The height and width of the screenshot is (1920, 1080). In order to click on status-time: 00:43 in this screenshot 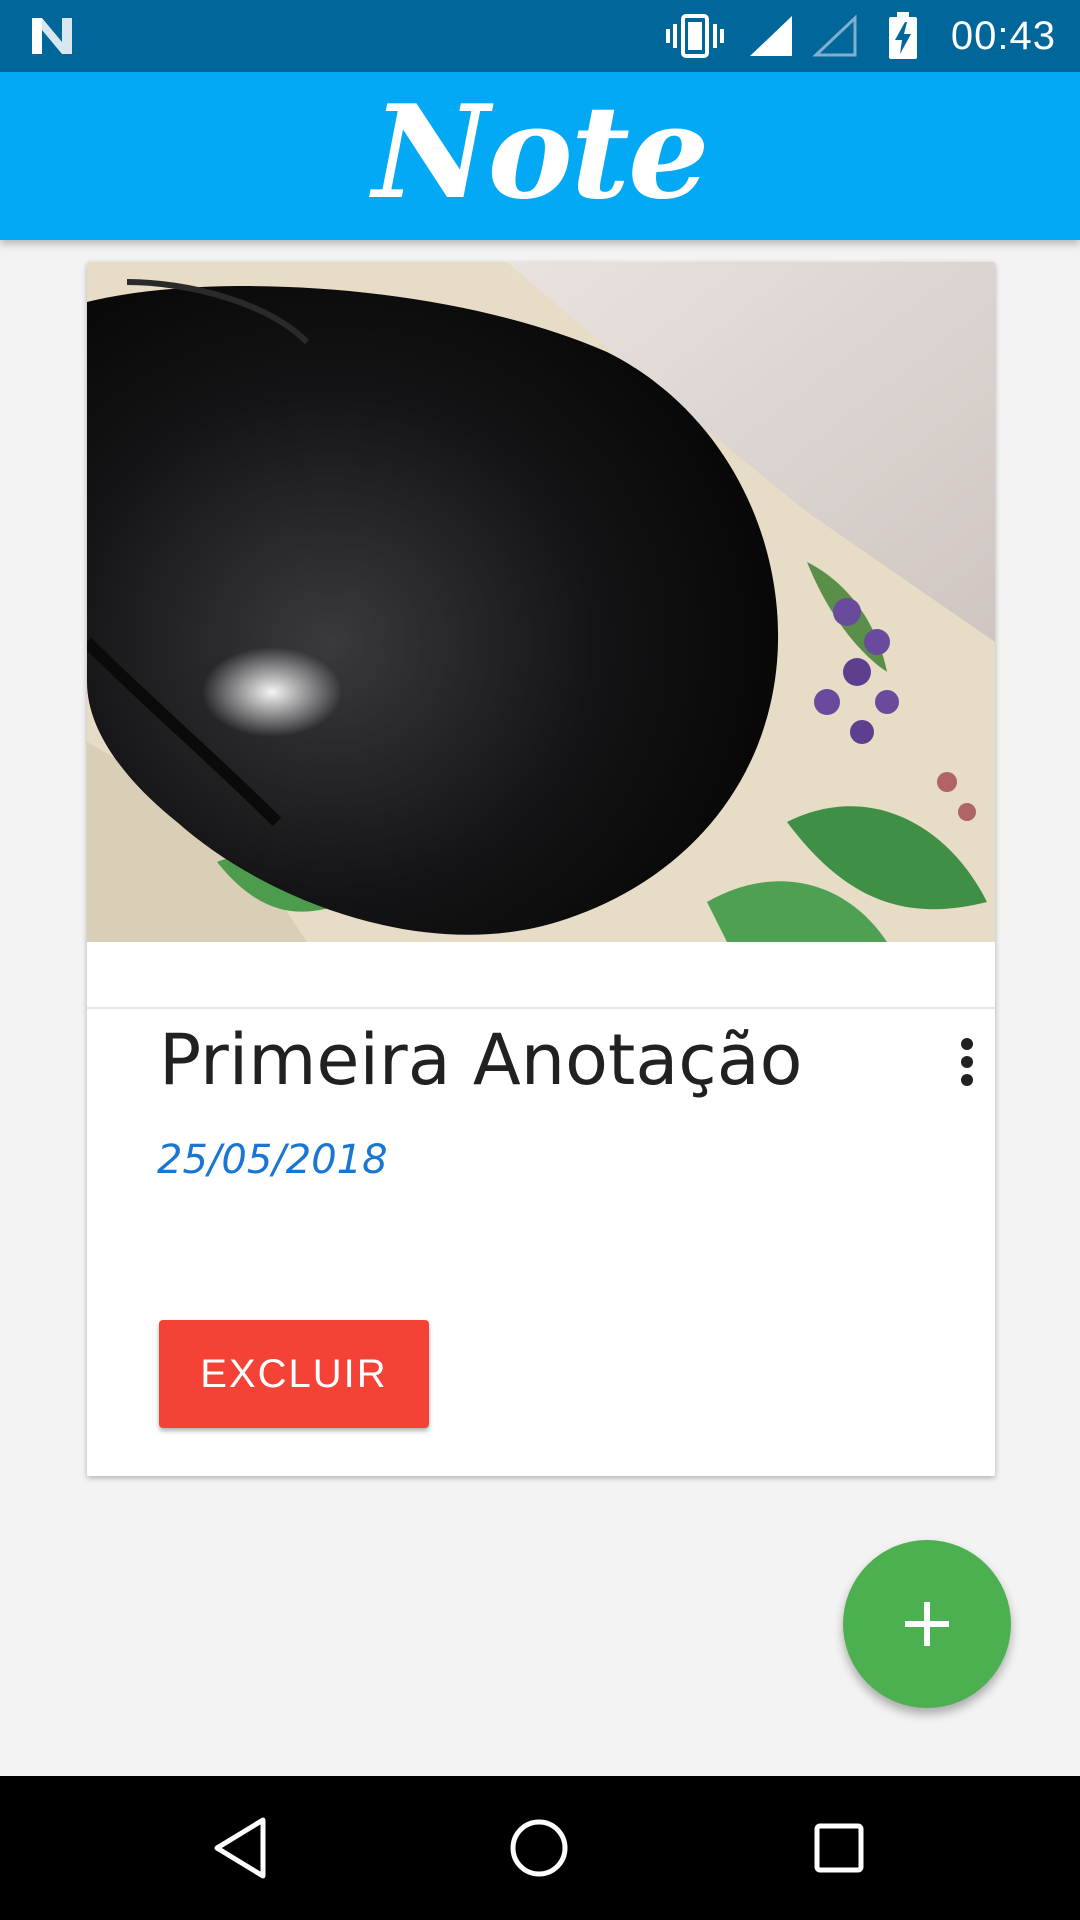, I will do `click(1003, 36)`.